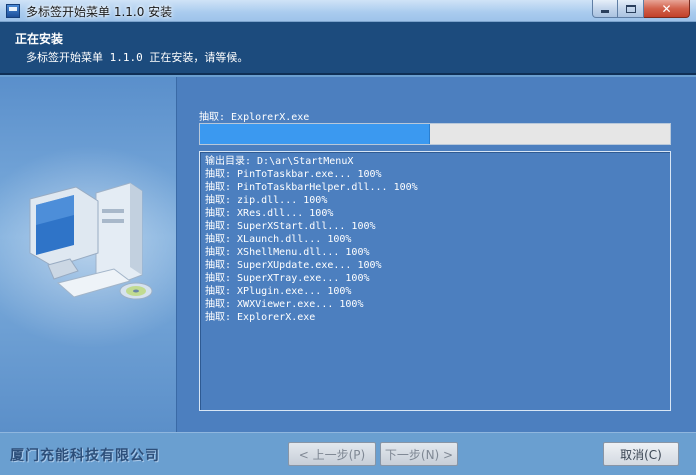 The width and height of the screenshot is (696, 475). Describe the element at coordinates (605, 11) in the screenshot. I see `minimize-icon` at that location.